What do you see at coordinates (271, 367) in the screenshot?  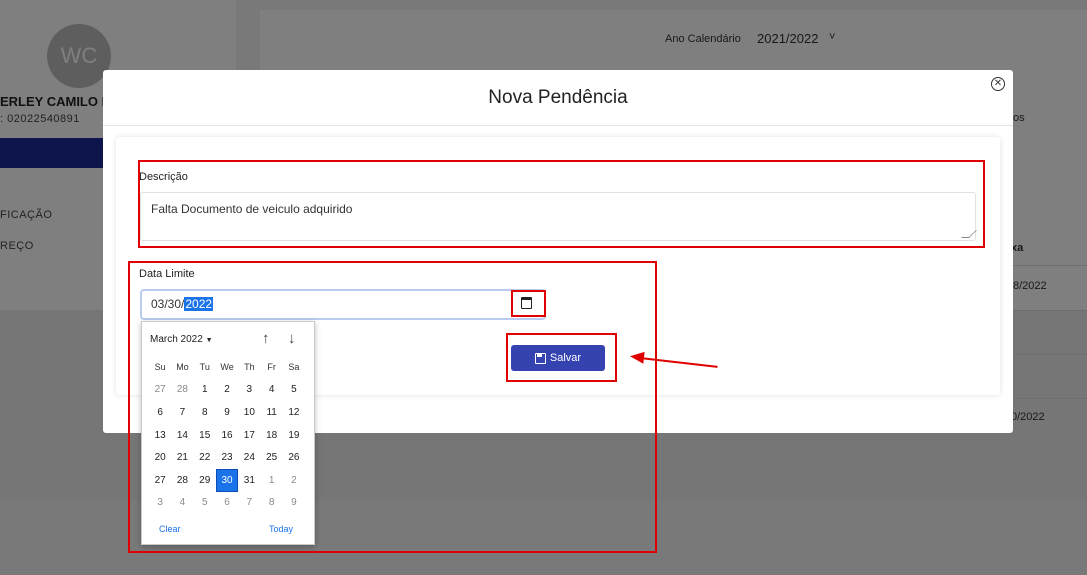 I see `weekday-header: Fr` at bounding box center [271, 367].